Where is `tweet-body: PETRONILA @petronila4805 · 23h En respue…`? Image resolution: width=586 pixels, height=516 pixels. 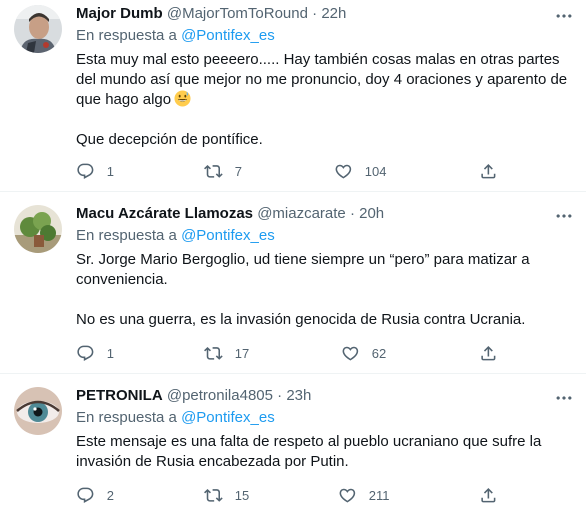 tweet-body: PETRONILA @petronila4805 · 23h En respue… is located at coordinates (324, 429).